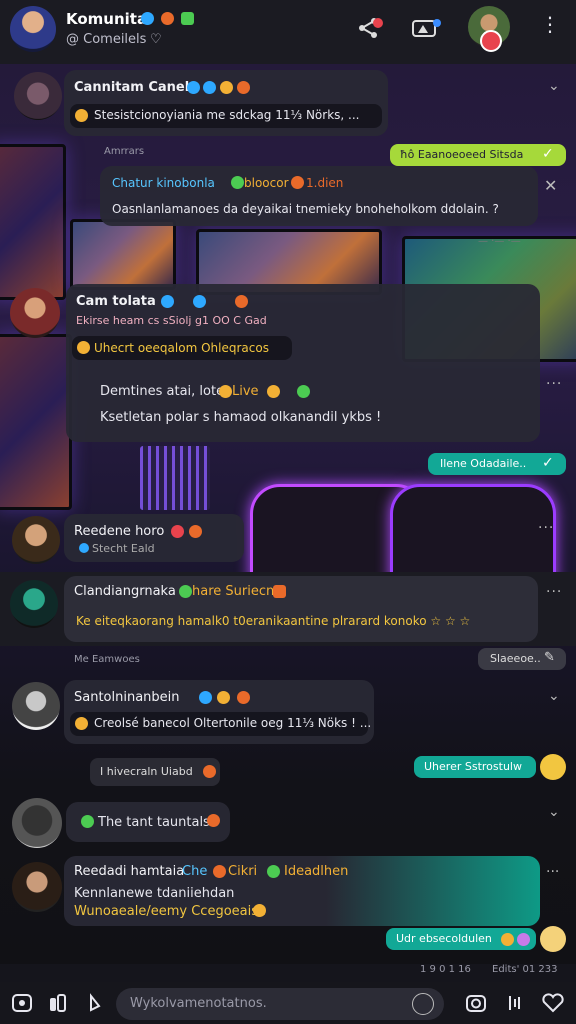  I want to click on sender-name: Santolninanbein, so click(127, 697).